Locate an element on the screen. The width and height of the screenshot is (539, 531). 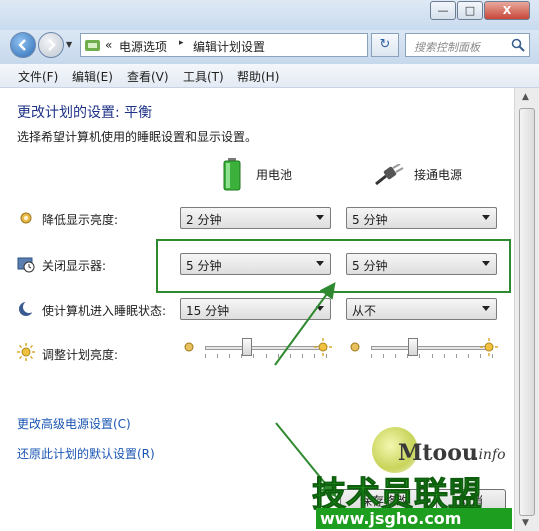
arrow-to-highlight is located at coordinates (305, 324).